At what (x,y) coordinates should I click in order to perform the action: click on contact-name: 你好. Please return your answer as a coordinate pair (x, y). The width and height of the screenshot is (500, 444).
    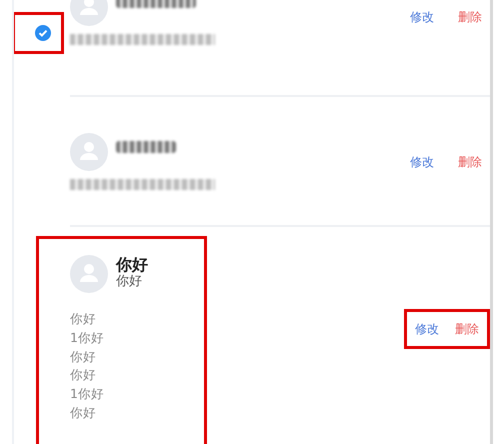
    Looking at the image, I should click on (132, 264).